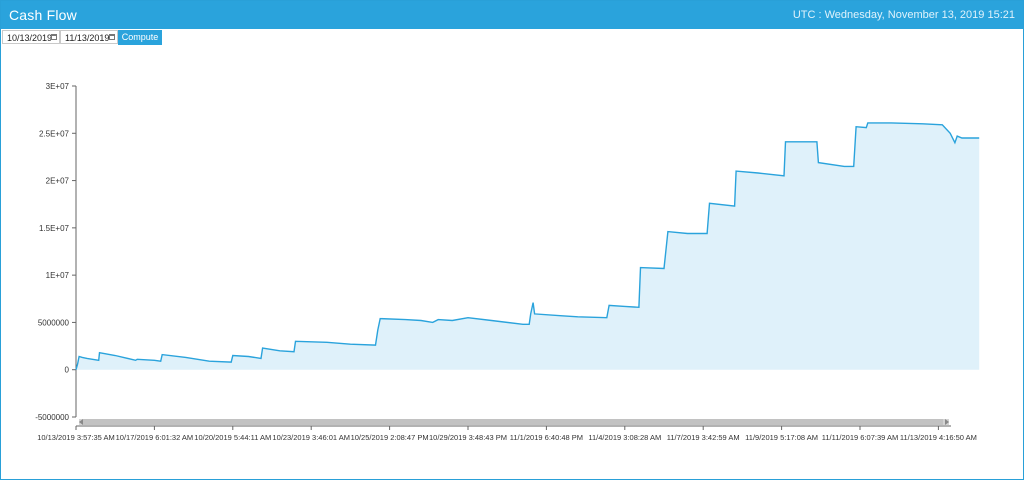  I want to click on x-tick-label: 11/11/2019 6:07:39 AM, so click(860, 437).